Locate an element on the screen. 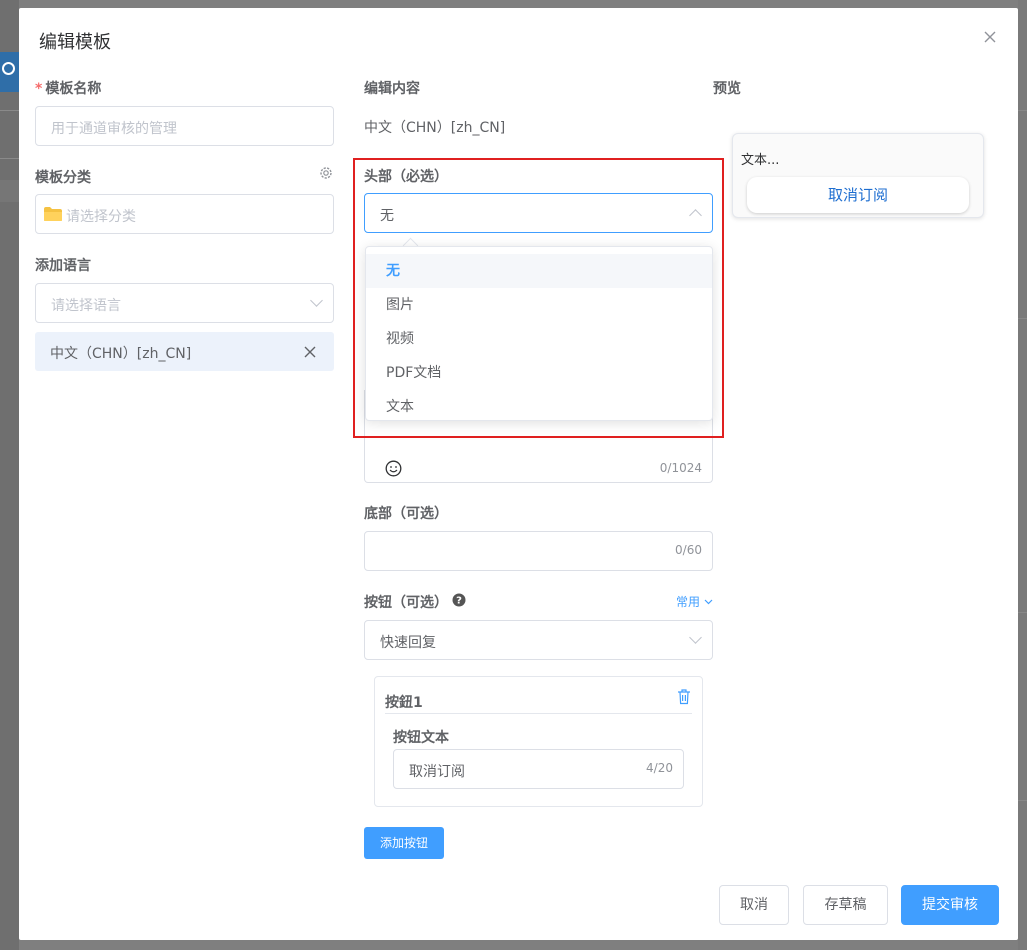  search-icon is located at coordinates (8, 68).